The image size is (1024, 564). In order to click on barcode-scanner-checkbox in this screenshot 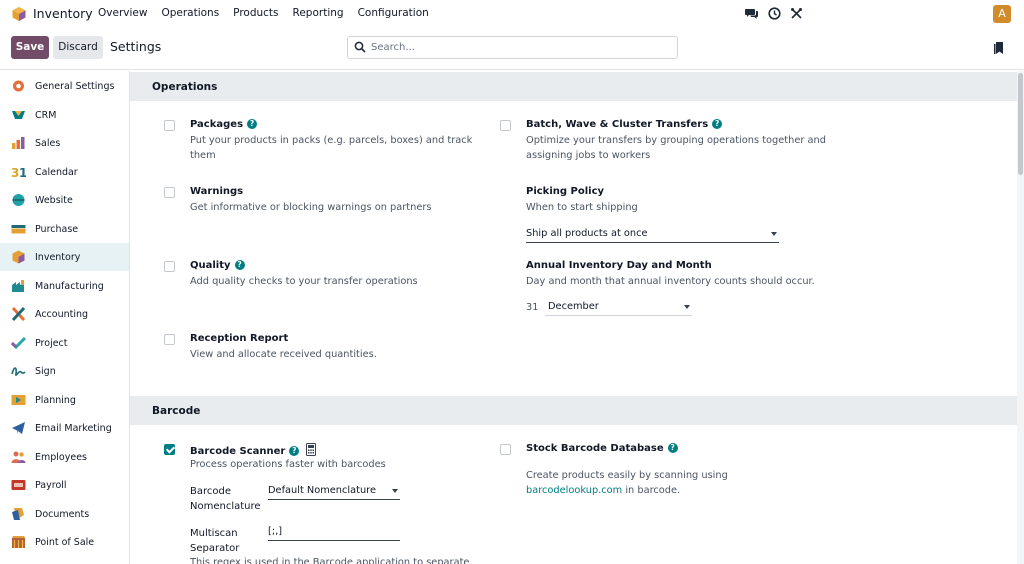, I will do `click(169, 449)`.